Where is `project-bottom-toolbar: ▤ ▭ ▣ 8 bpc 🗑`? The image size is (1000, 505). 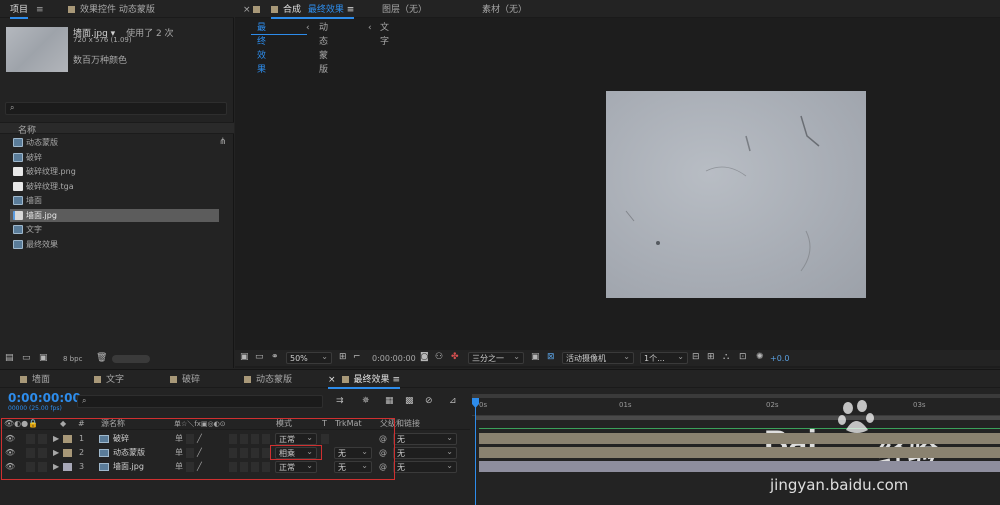
project-bottom-toolbar: ▤ ▭ ▣ 8 bpc 🗑 is located at coordinates (117, 359).